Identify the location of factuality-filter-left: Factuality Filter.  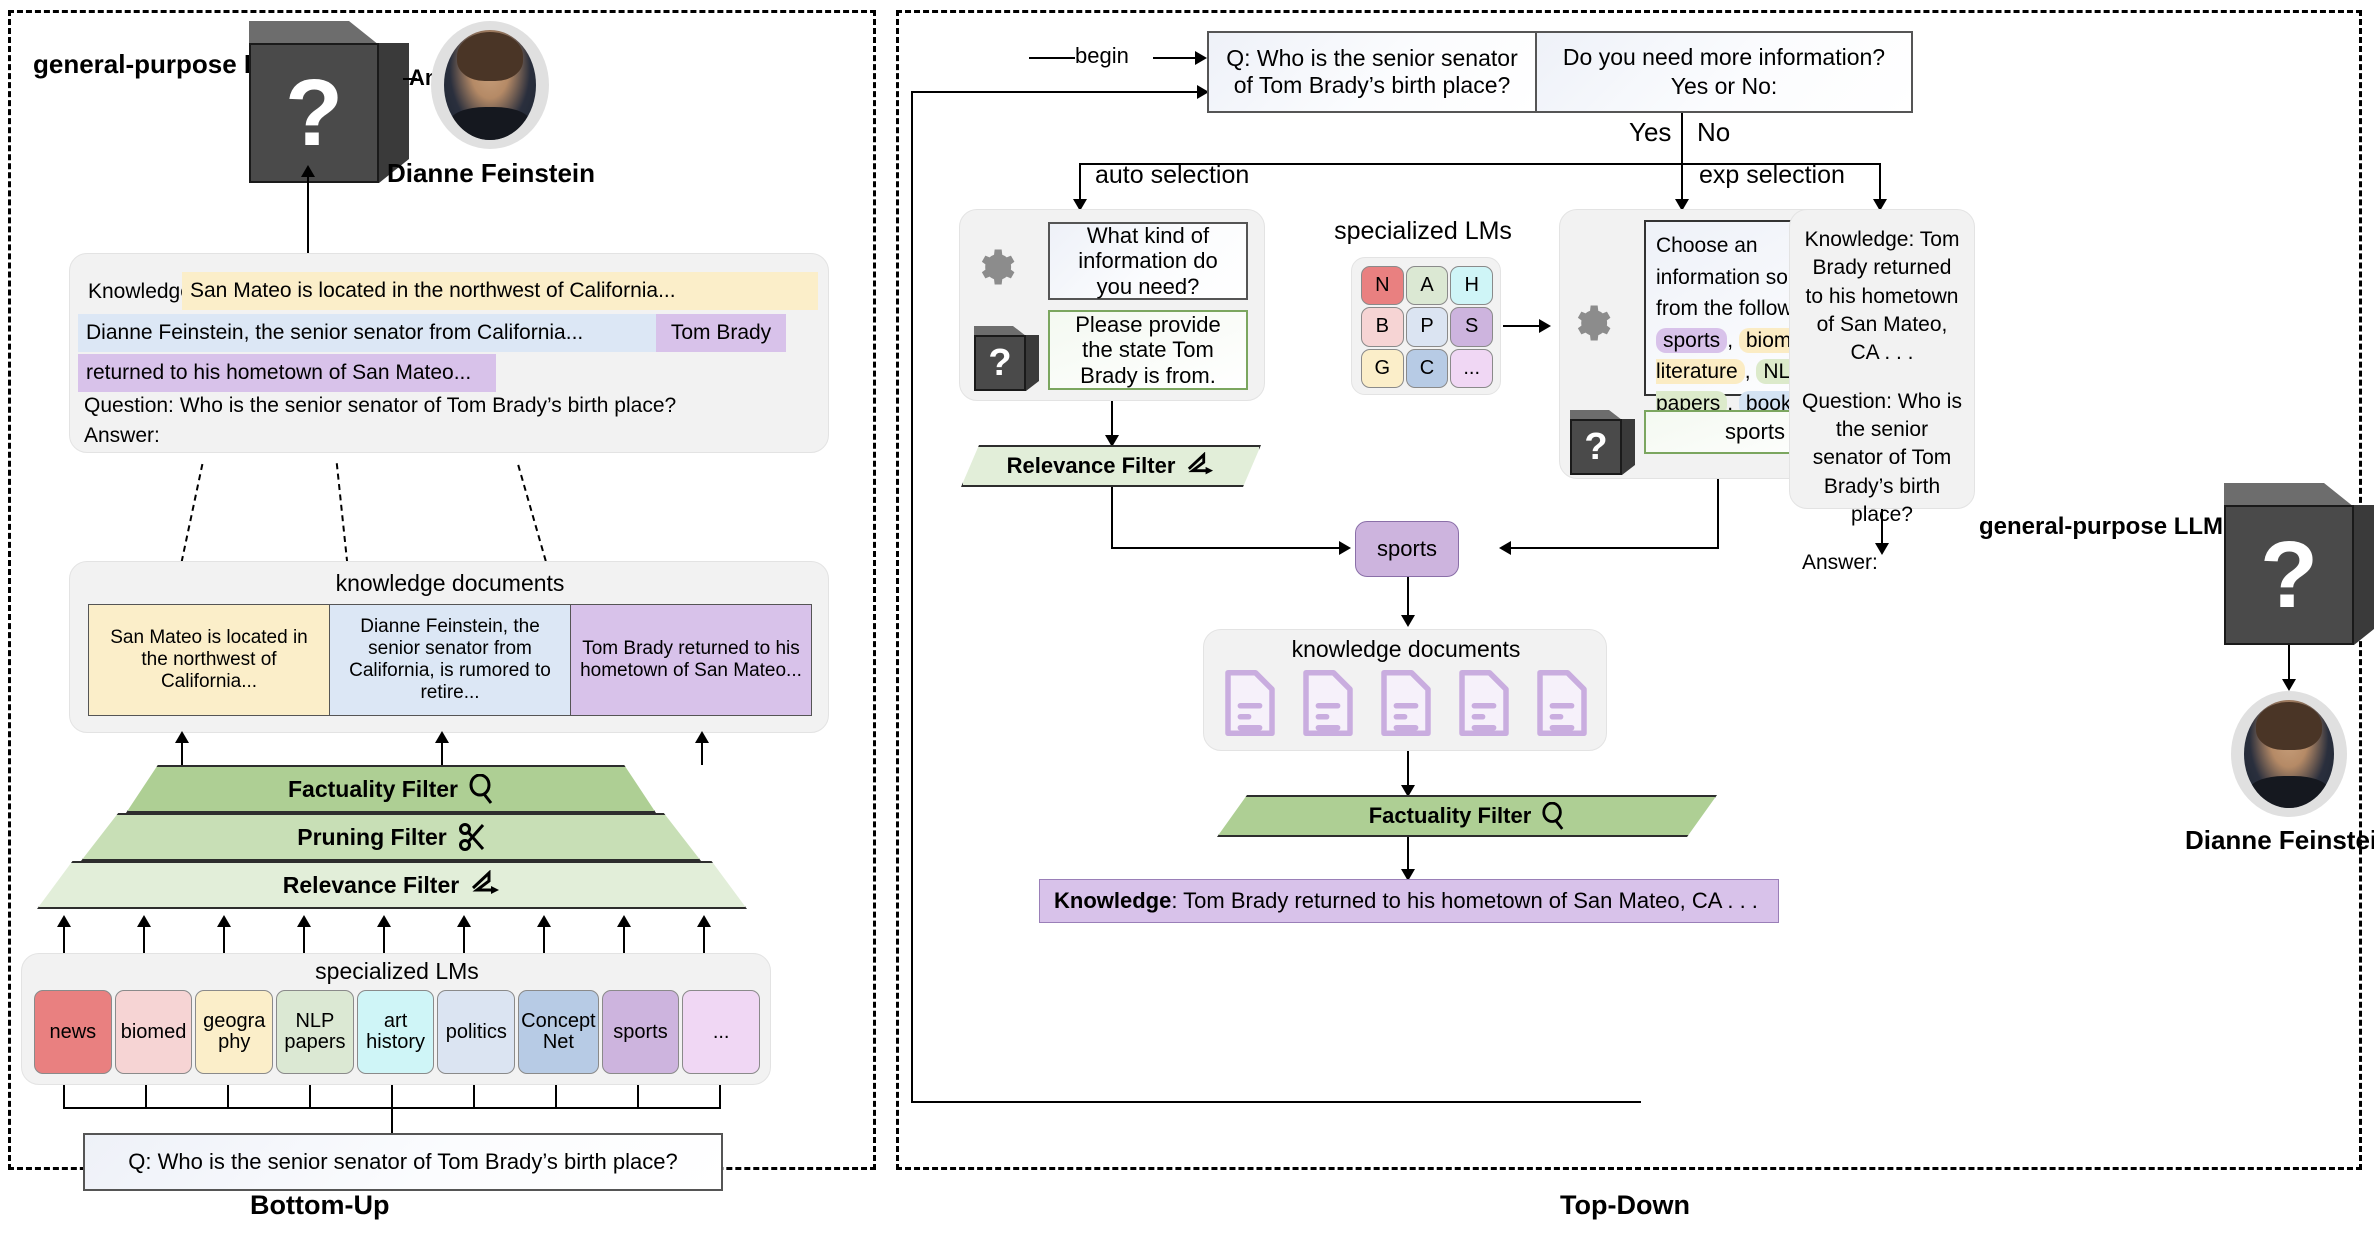
(391, 789).